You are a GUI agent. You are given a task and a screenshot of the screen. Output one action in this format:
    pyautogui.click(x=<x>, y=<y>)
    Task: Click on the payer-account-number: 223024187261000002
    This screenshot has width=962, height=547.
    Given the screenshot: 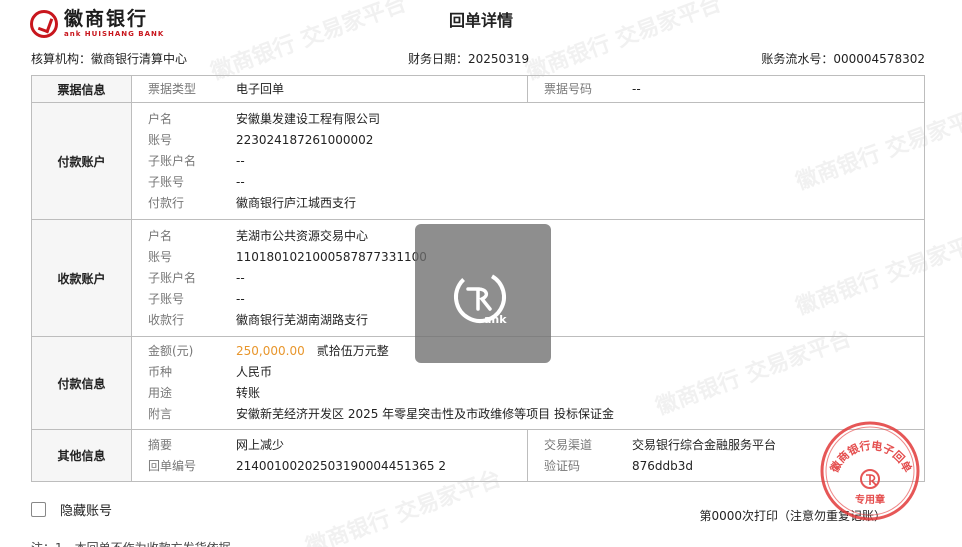 What is the action you would take?
    pyautogui.click(x=305, y=139)
    